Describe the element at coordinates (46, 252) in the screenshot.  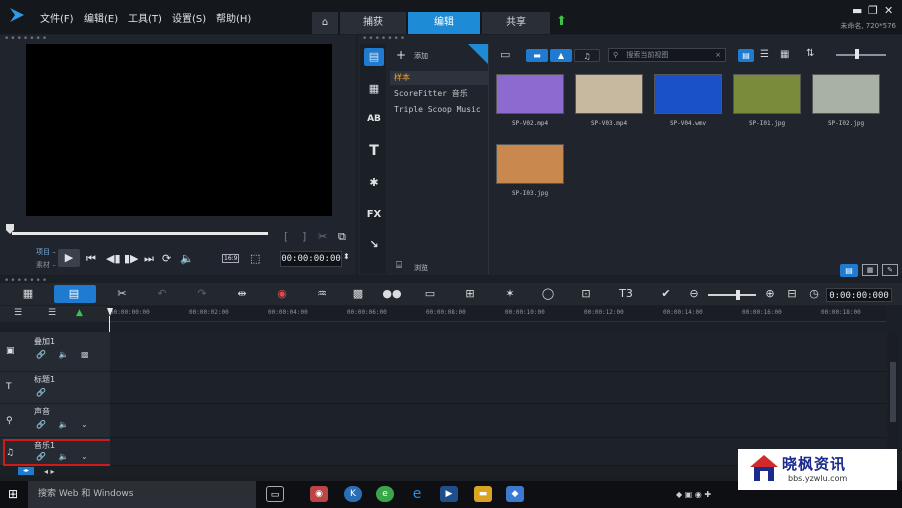
I see `project-mode-label: 项目 –` at that location.